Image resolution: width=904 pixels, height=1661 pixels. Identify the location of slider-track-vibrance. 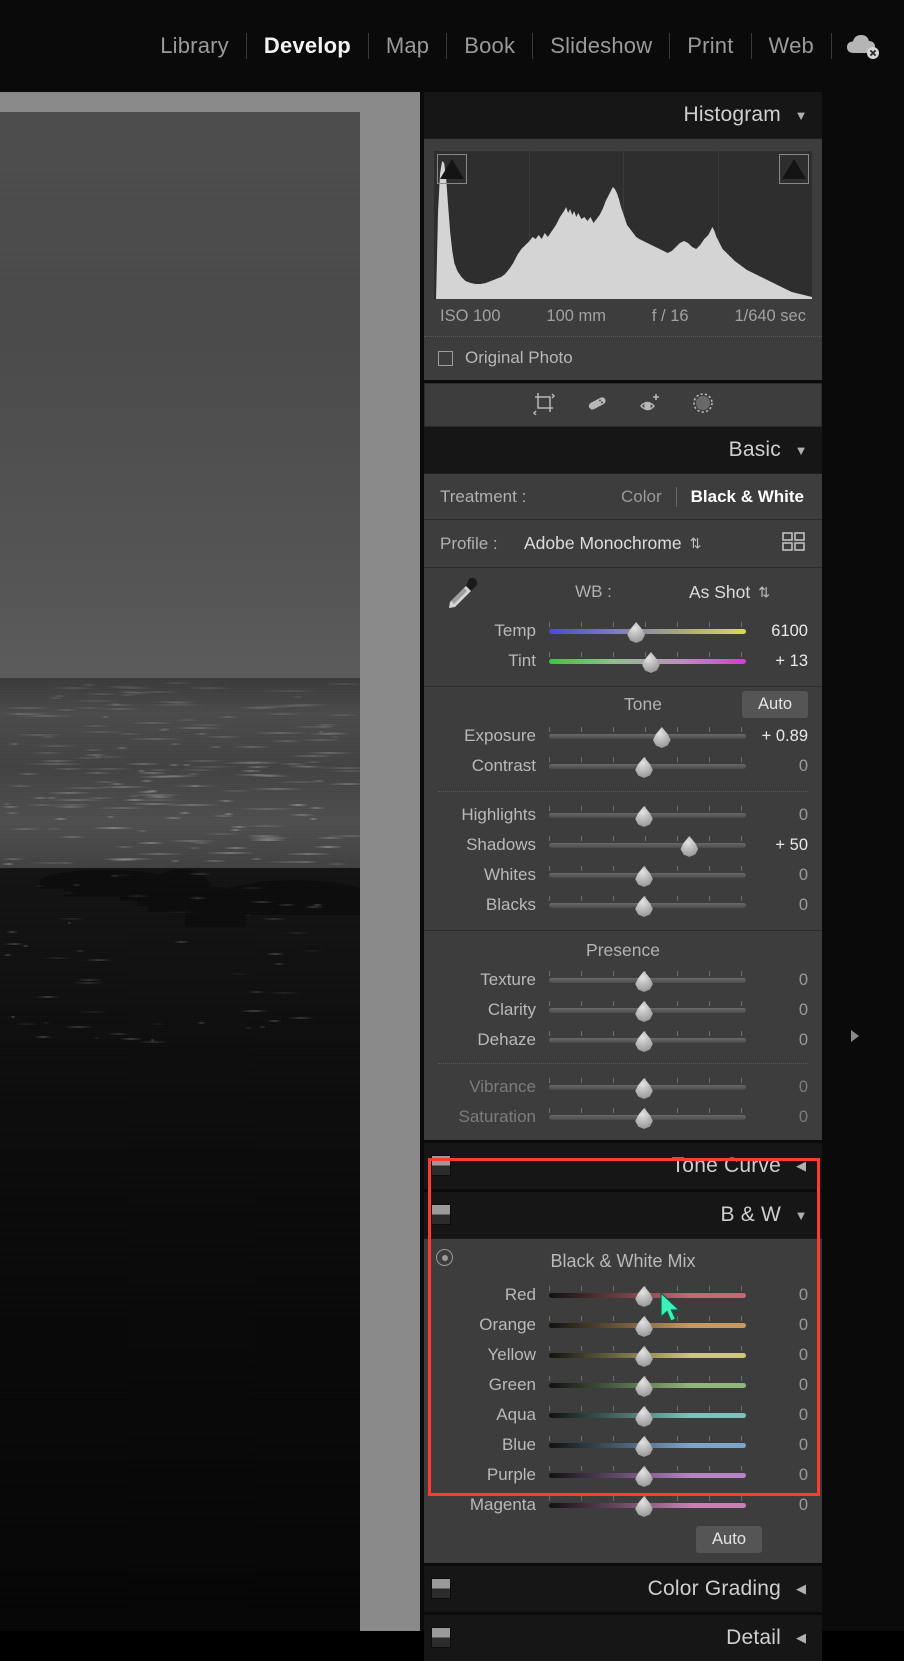
(647, 1087).